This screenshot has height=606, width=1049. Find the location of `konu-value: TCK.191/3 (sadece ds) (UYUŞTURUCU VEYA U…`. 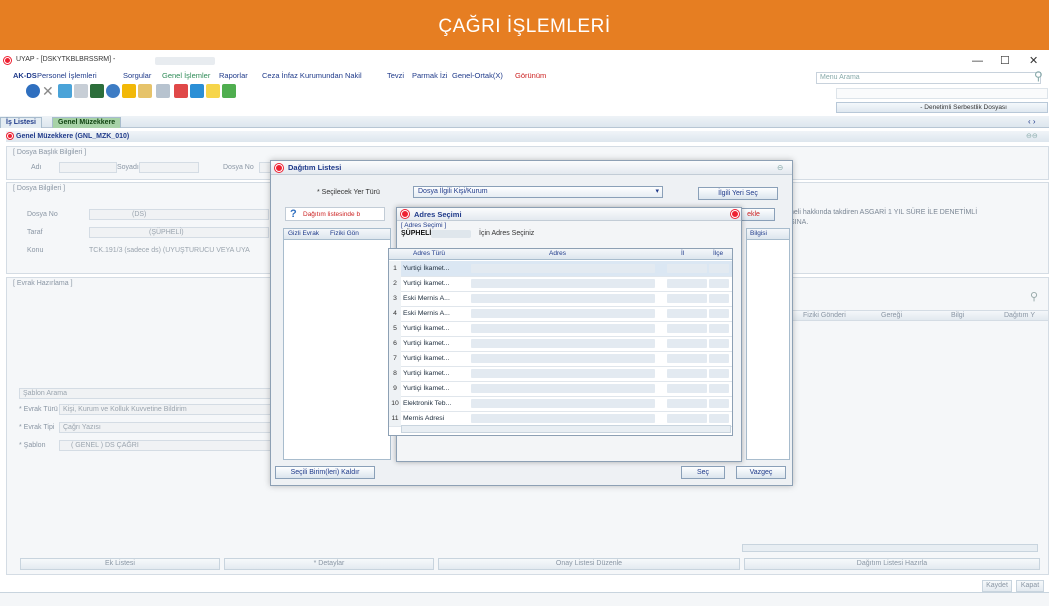

konu-value: TCK.191/3 (sadece ds) (UYUŞTURUCU VEYA U… is located at coordinates (169, 250).